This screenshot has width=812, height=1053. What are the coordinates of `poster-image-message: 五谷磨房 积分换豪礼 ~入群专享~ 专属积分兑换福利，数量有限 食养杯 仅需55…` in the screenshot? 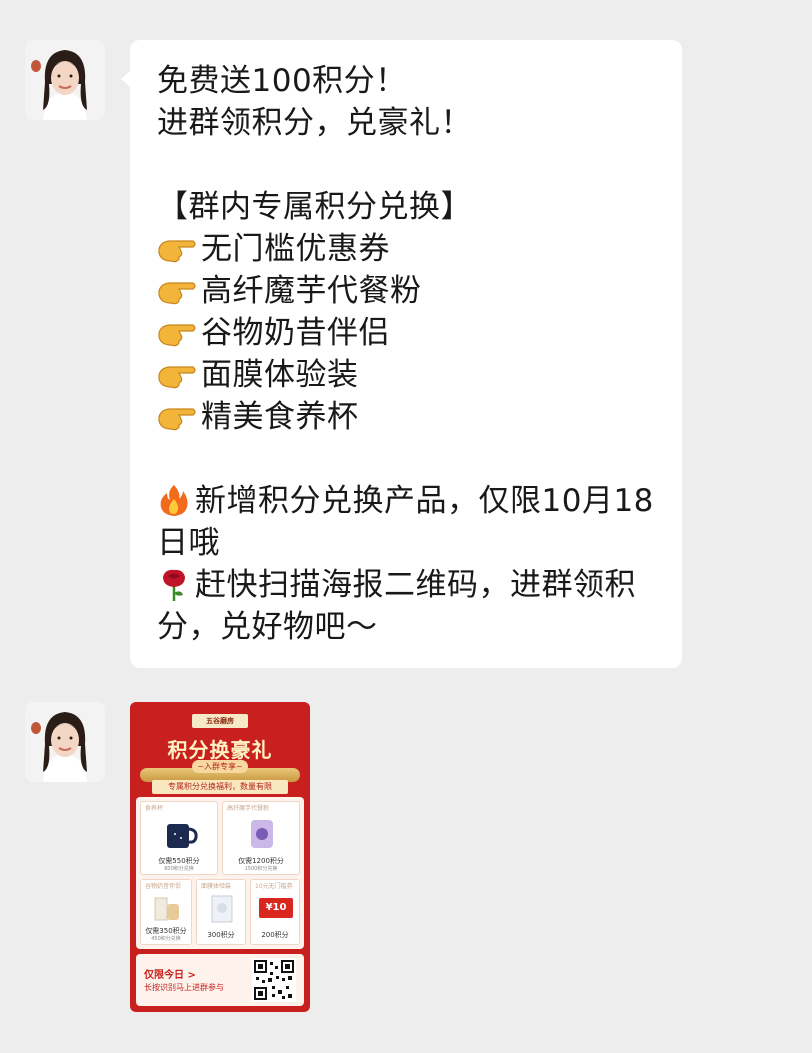 It's located at (220, 857).